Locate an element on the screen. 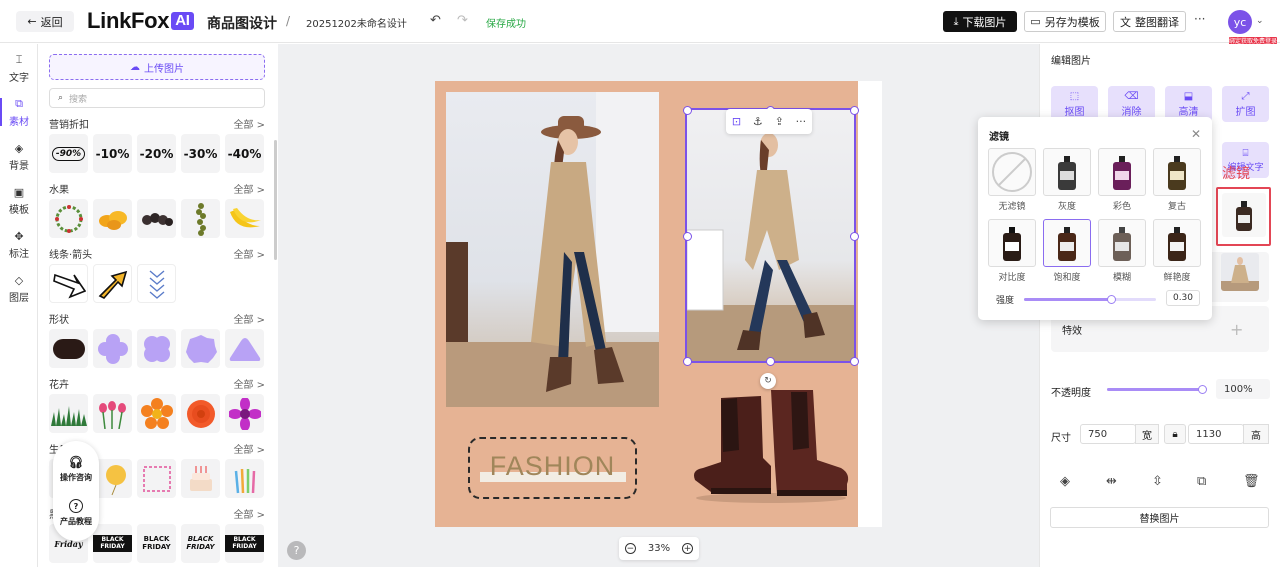 This screenshot has height=567, width=1280. replace-image-button: 替换图片 is located at coordinates (1159, 517).